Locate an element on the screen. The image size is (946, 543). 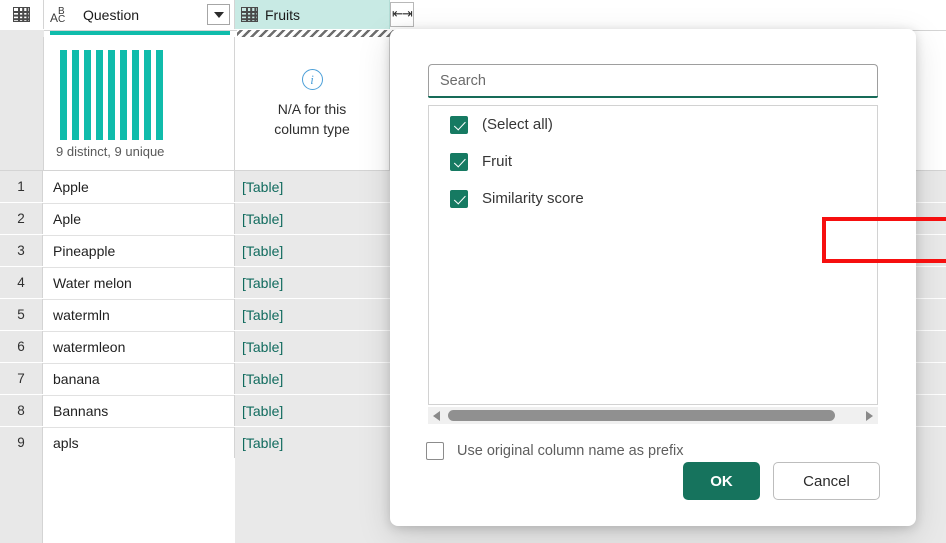
select-all-columns-button is located at coordinates (22, 14).